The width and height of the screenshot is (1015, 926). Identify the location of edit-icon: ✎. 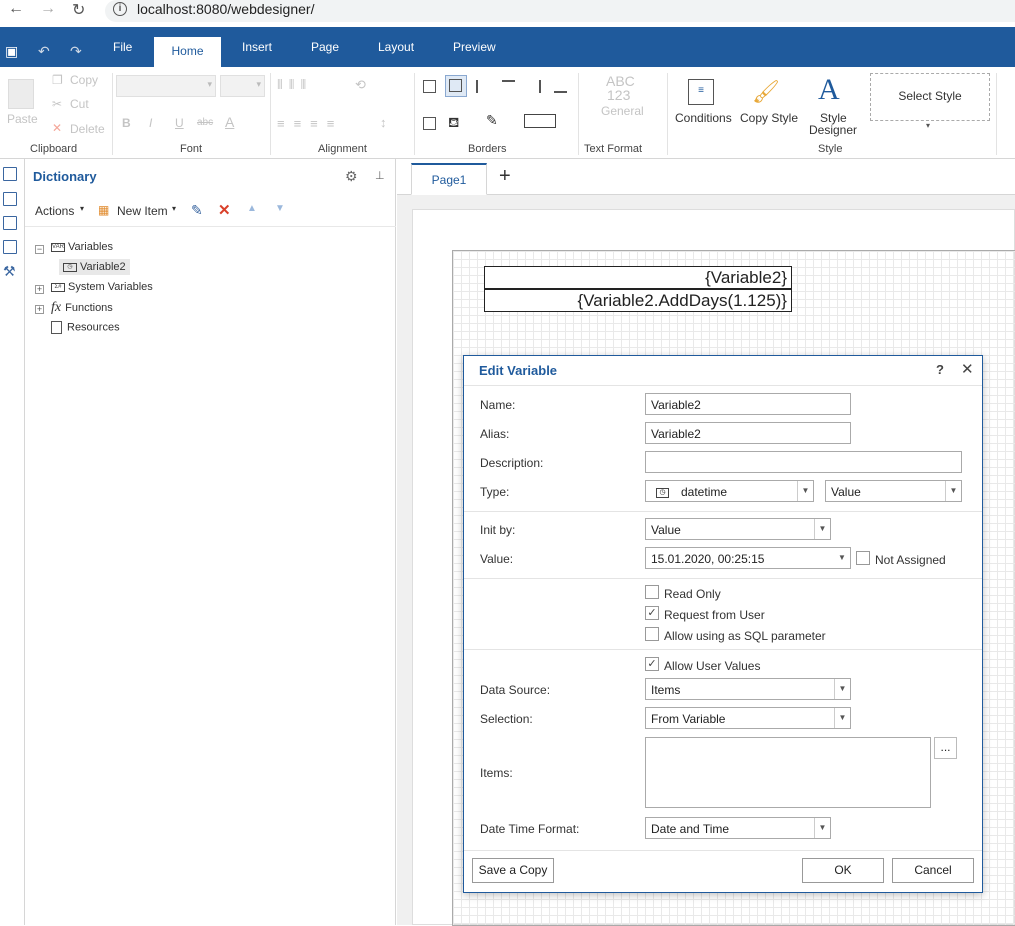
(197, 210).